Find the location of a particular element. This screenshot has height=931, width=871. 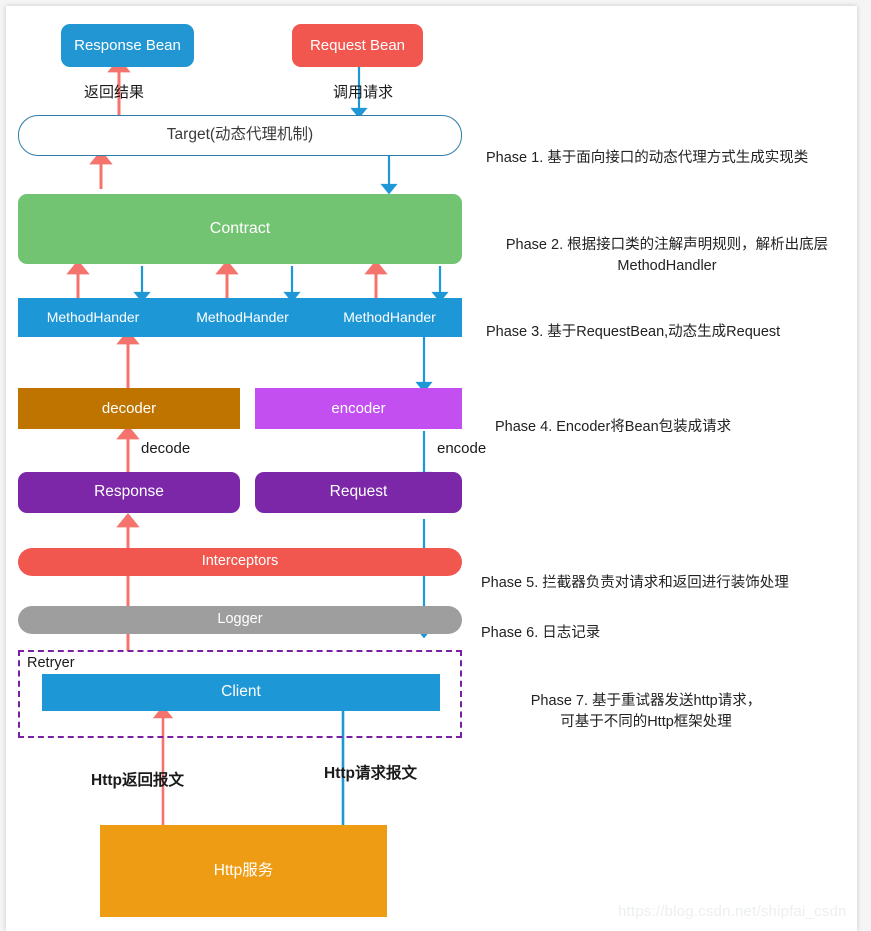

node-decoder-label: decoder is located at coordinates (129, 408).